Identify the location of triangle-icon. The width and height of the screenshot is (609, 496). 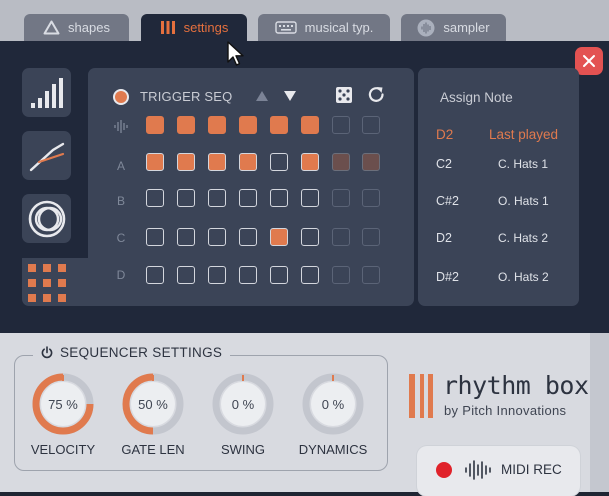
(51, 27).